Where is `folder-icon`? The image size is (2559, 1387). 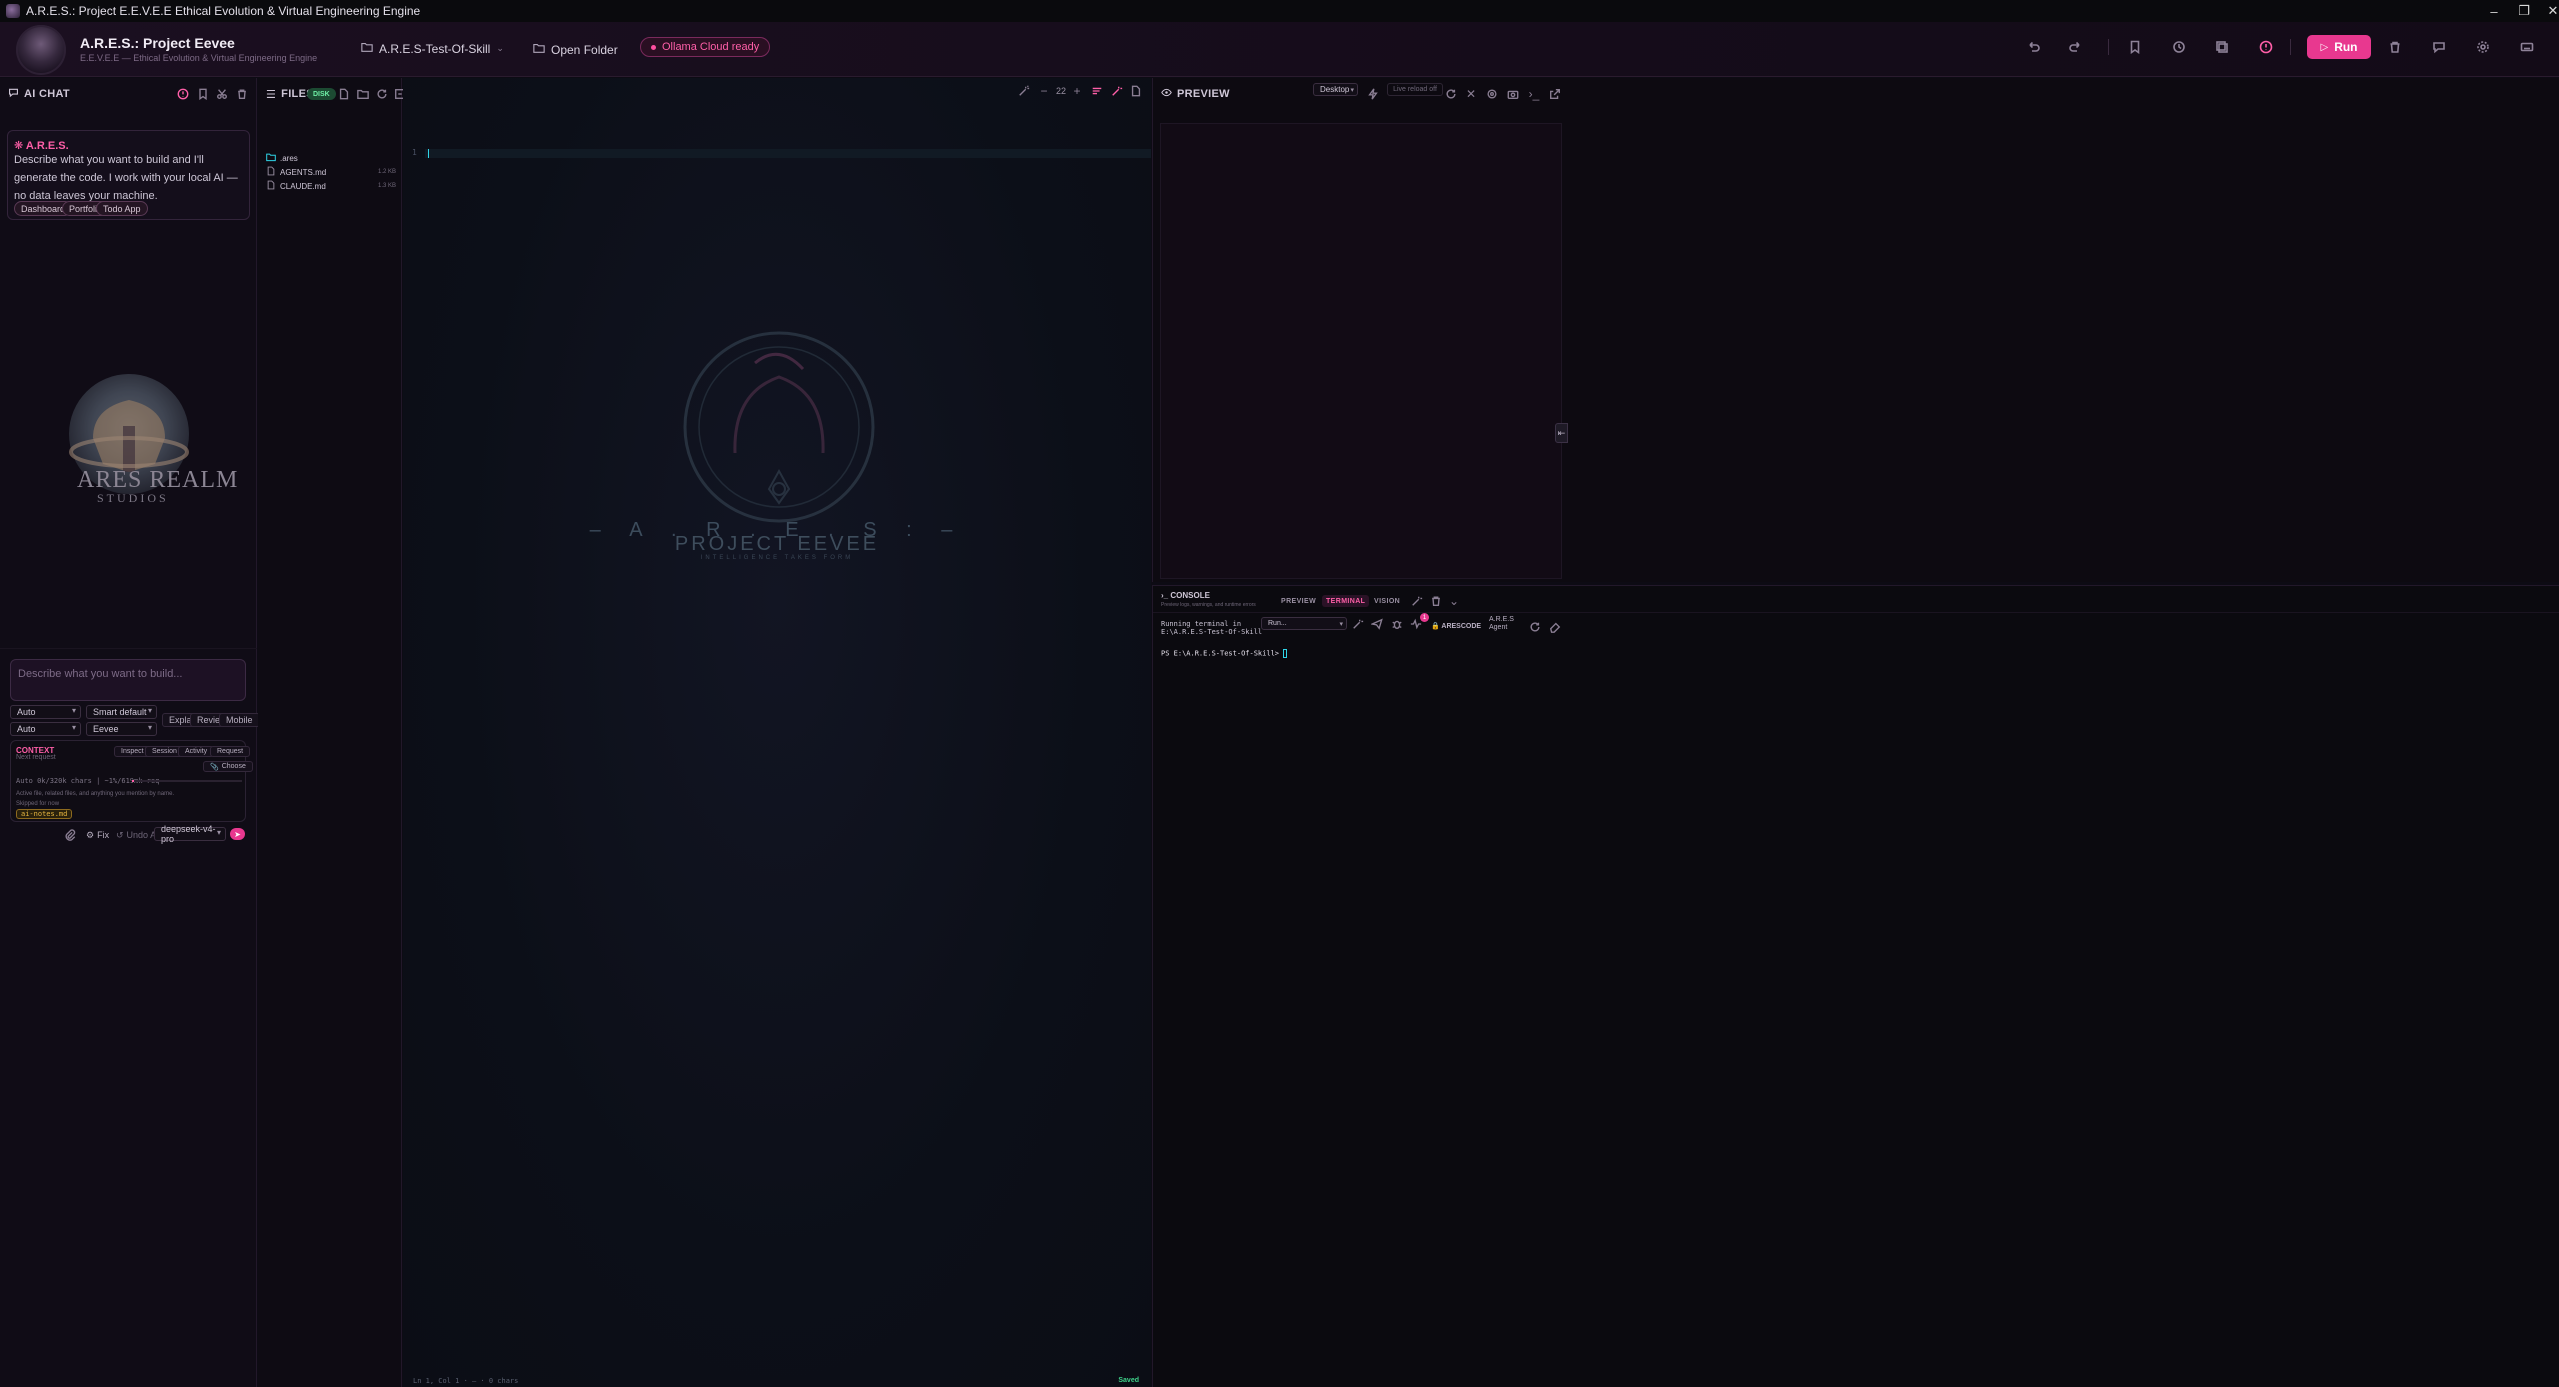
folder-icon is located at coordinates (367, 48).